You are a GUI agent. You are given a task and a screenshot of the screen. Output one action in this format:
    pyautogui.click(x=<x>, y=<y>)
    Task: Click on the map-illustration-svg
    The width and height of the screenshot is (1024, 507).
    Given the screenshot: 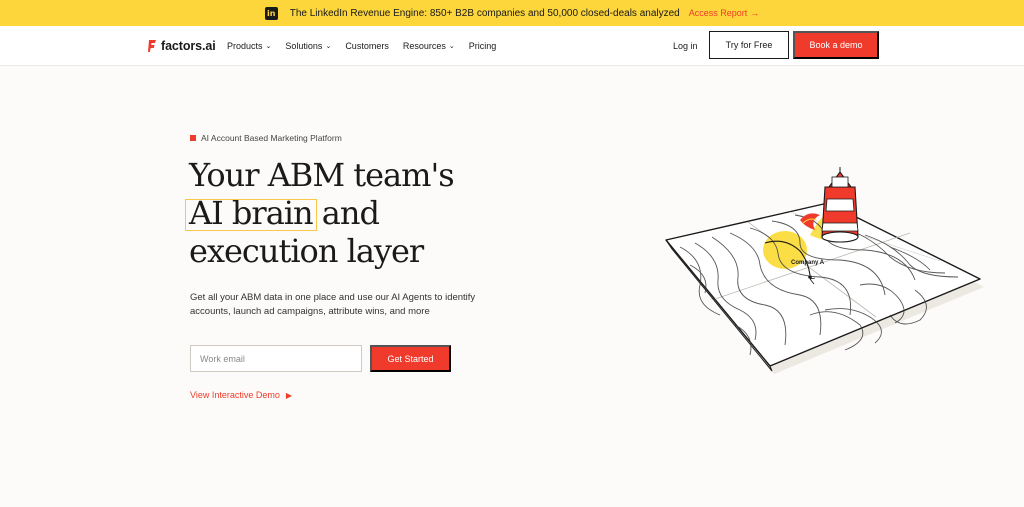 What is the action you would take?
    pyautogui.click(x=824, y=270)
    